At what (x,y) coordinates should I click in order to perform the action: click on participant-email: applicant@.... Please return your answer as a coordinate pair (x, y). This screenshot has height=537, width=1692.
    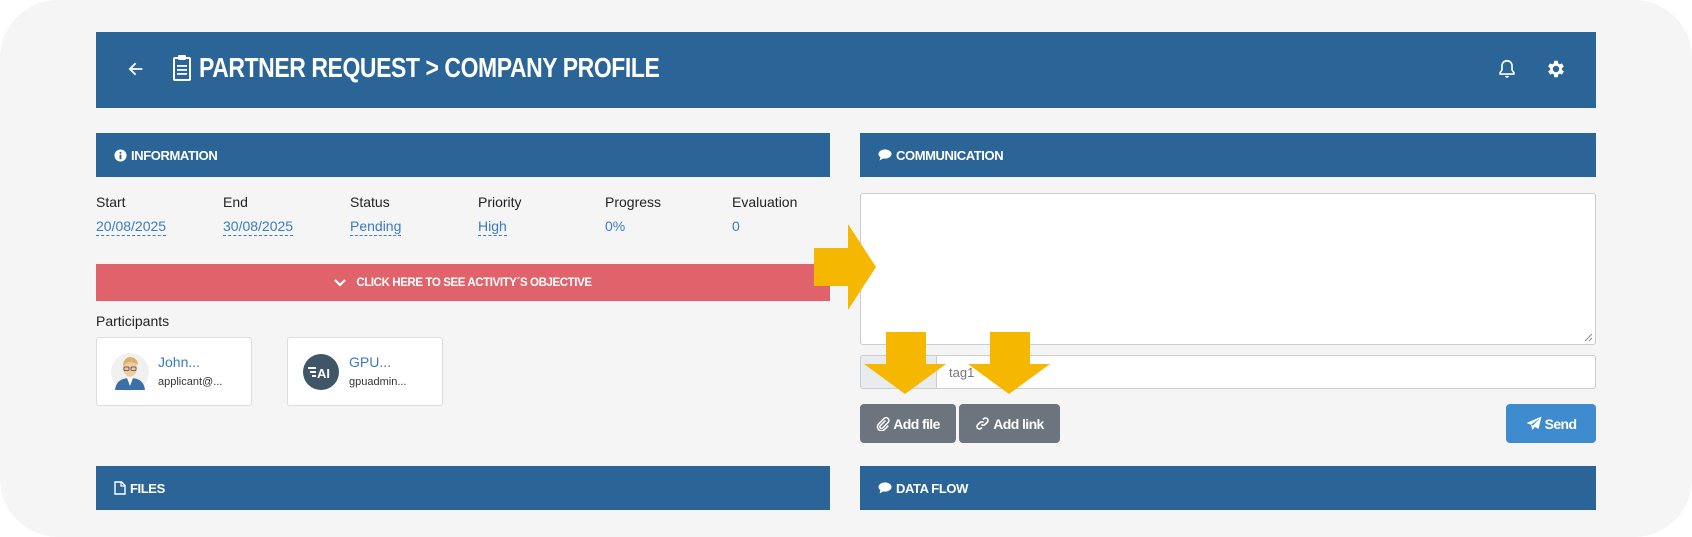
    Looking at the image, I should click on (190, 382).